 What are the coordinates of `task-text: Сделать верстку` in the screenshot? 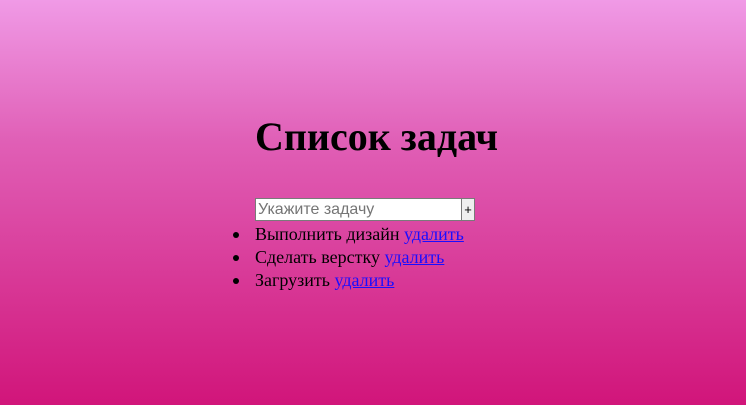 It's located at (317, 257).